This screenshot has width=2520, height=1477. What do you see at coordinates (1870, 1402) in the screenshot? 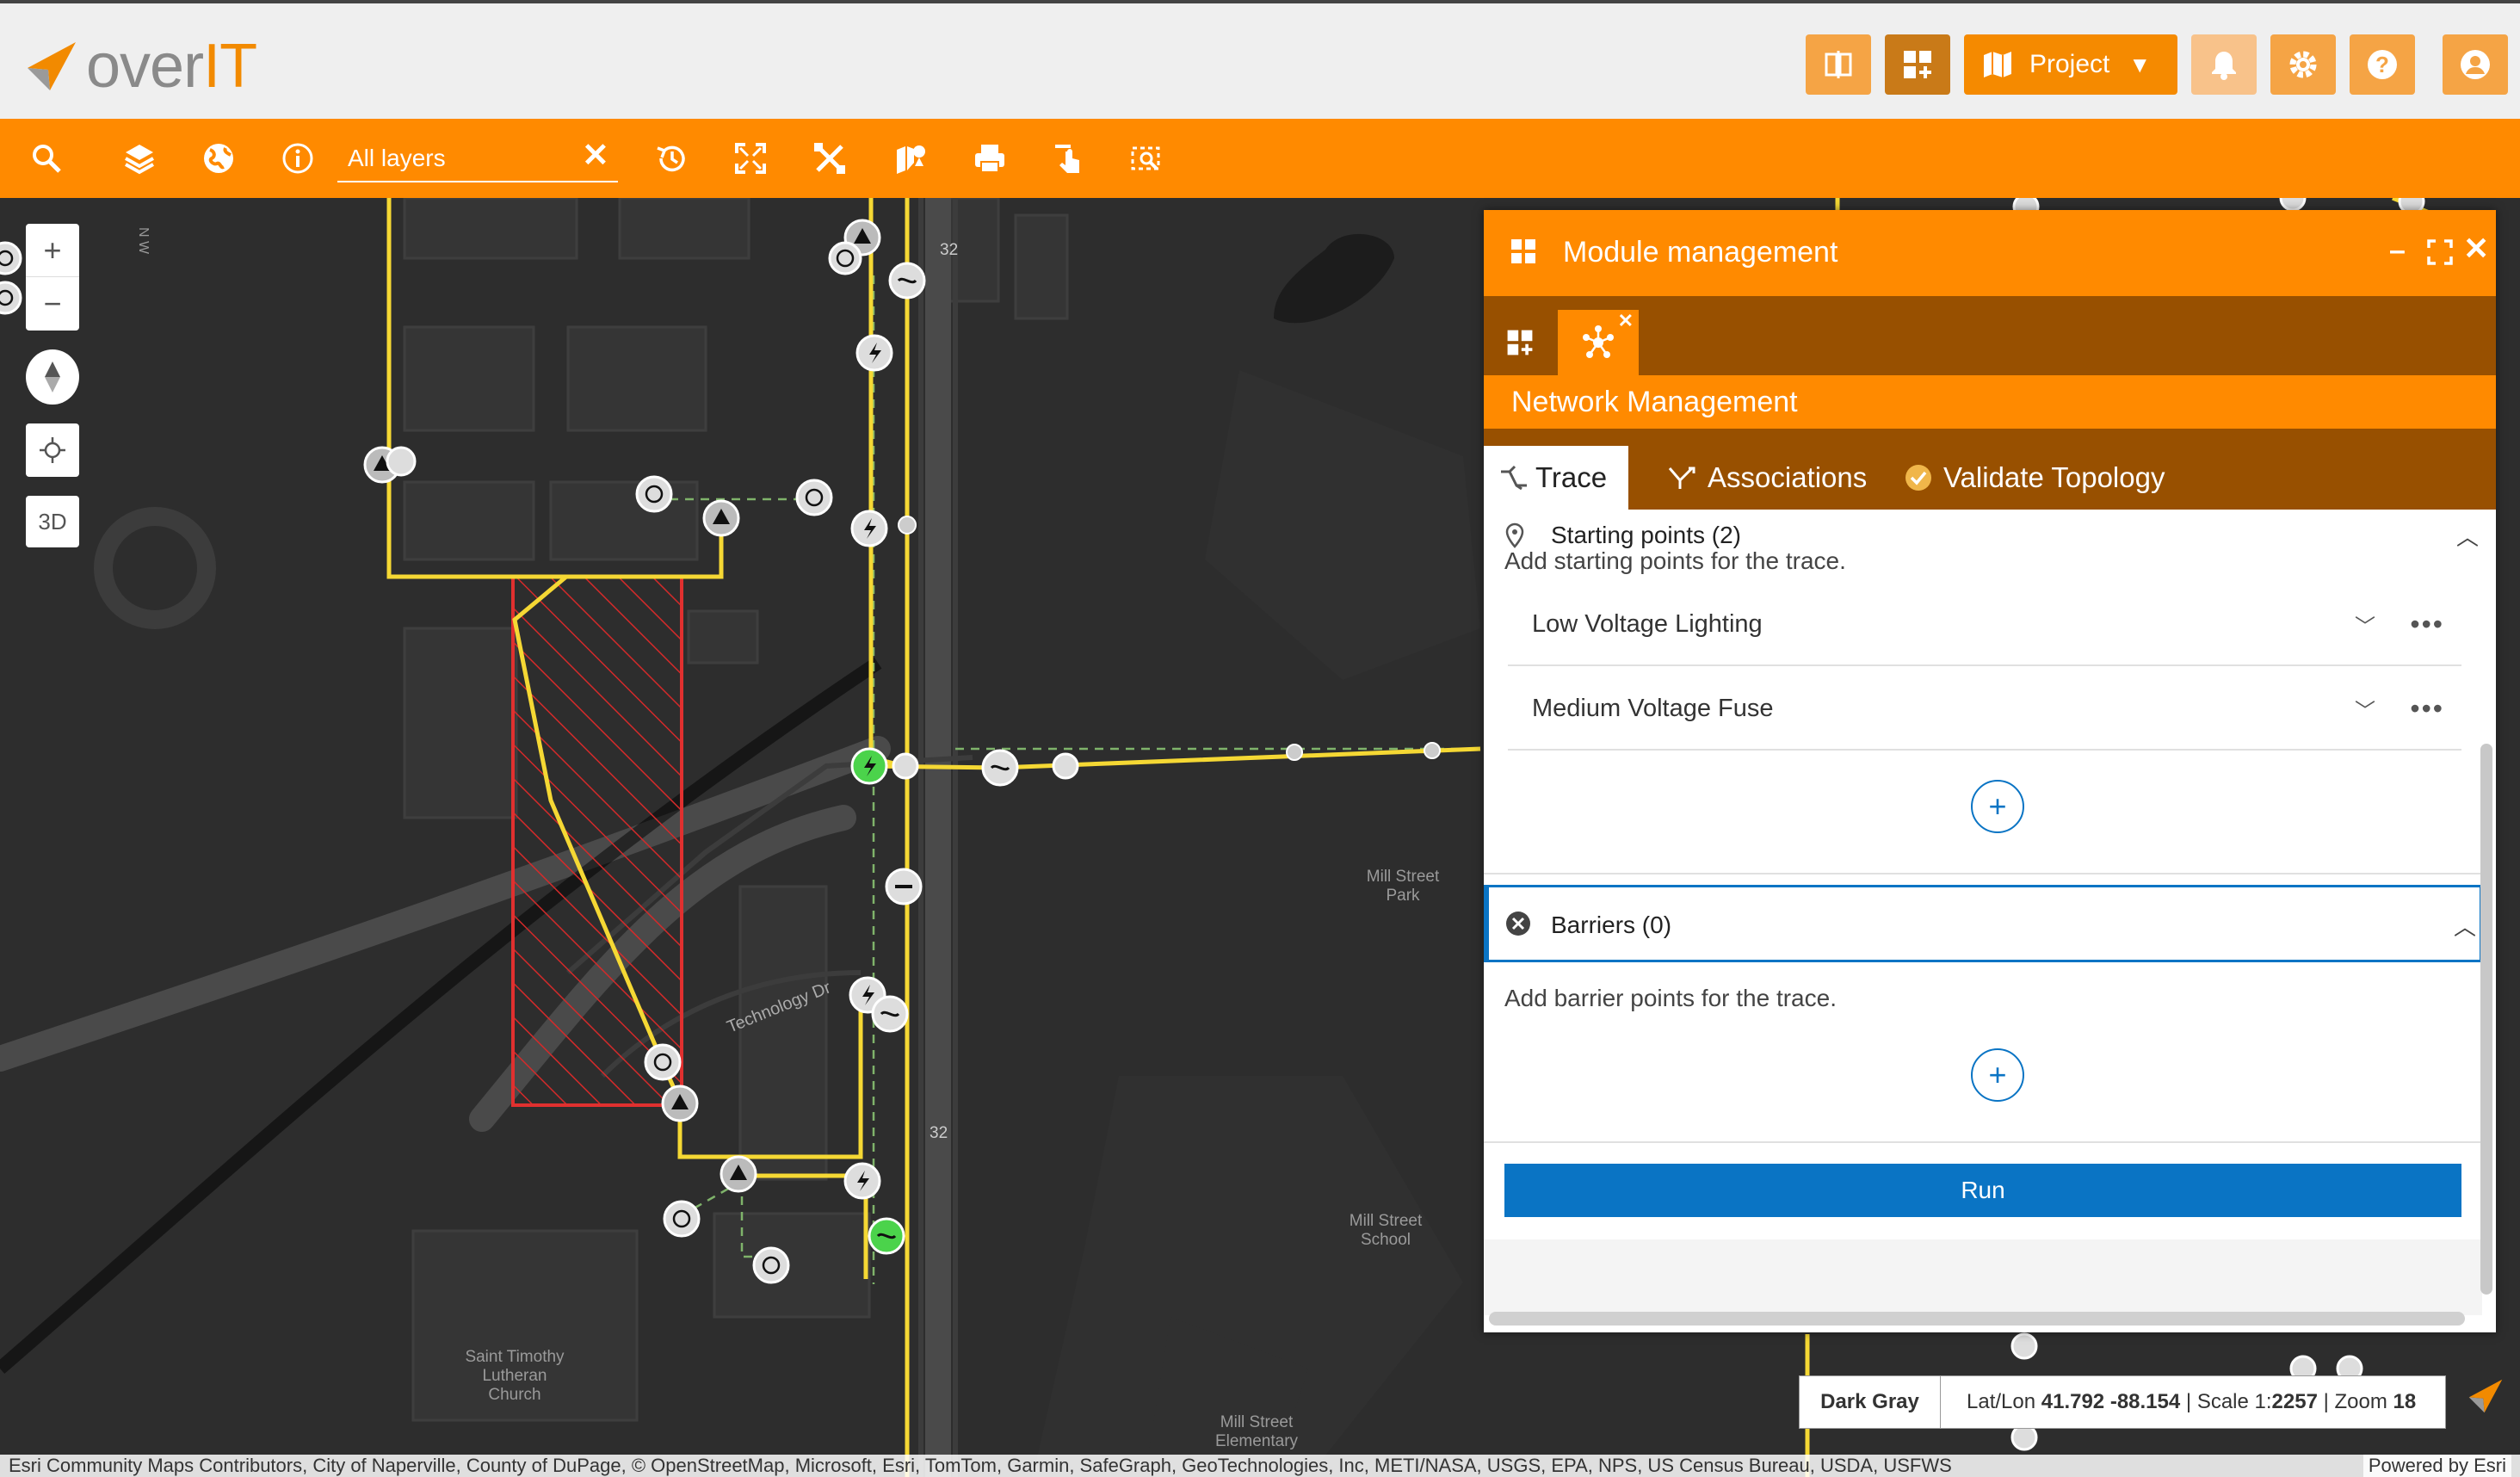
I see `basemap-label: Dark Gray` at bounding box center [1870, 1402].